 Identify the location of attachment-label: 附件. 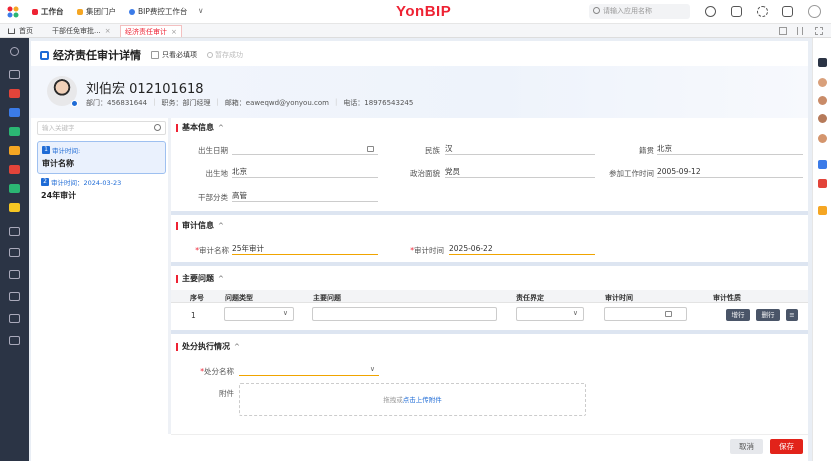
(226, 393).